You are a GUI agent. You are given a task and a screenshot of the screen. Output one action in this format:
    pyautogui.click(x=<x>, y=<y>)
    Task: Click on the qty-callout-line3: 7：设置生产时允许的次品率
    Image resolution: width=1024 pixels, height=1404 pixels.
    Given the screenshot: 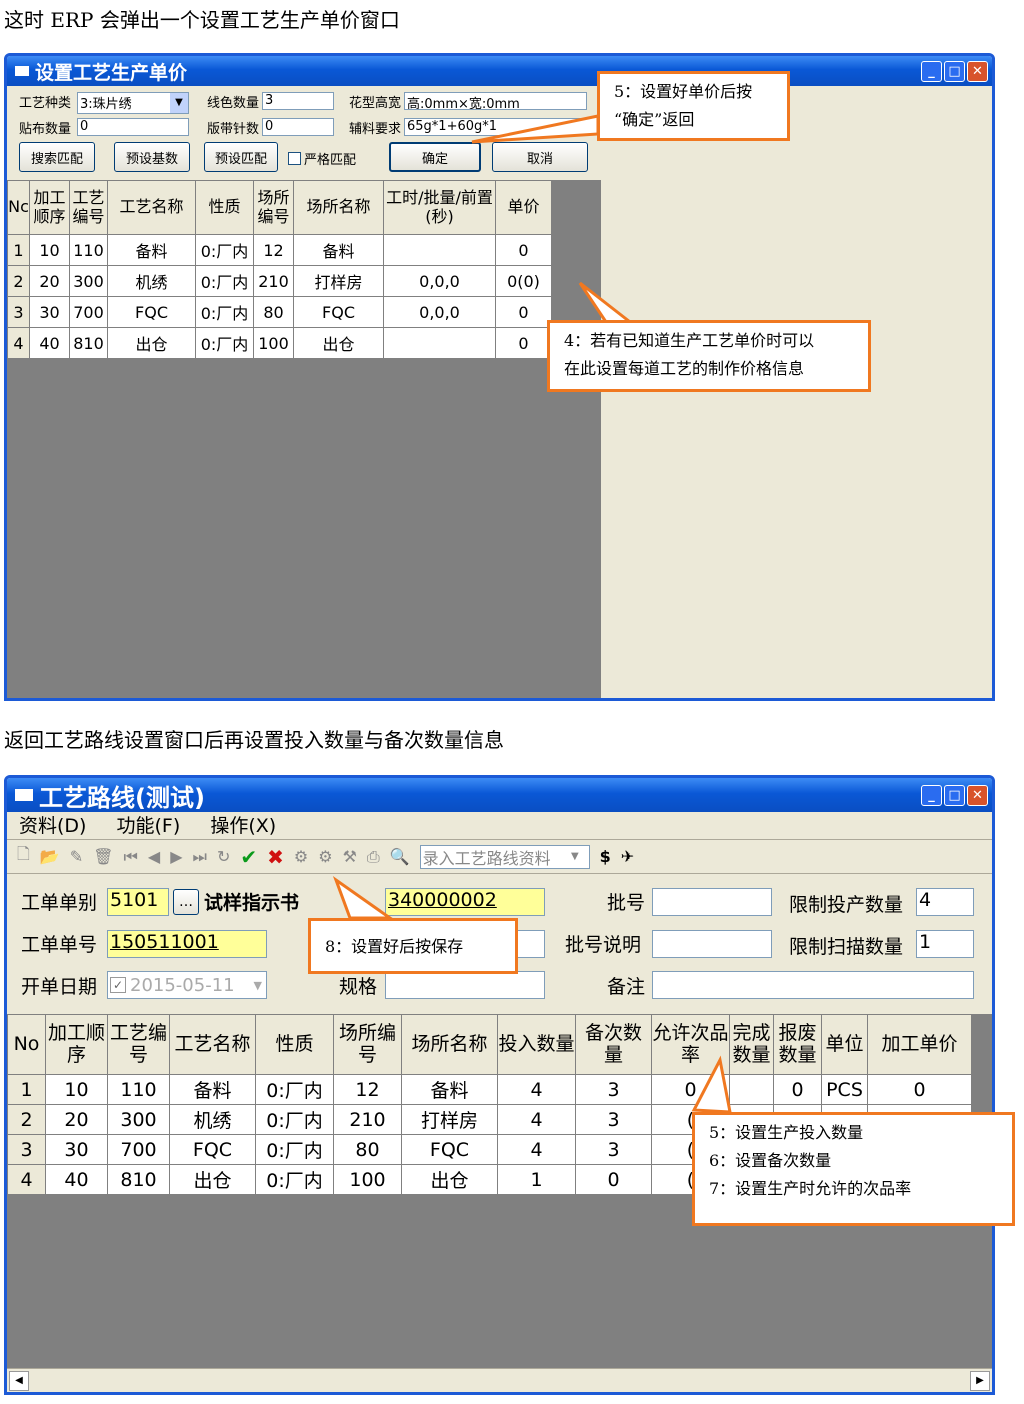 What is the action you would take?
    pyautogui.click(x=810, y=1188)
    